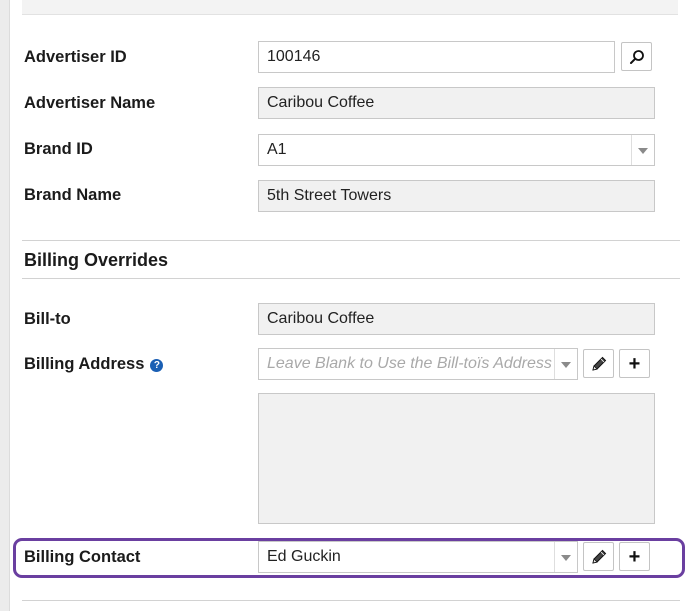  I want to click on top-band, so click(350, 7).